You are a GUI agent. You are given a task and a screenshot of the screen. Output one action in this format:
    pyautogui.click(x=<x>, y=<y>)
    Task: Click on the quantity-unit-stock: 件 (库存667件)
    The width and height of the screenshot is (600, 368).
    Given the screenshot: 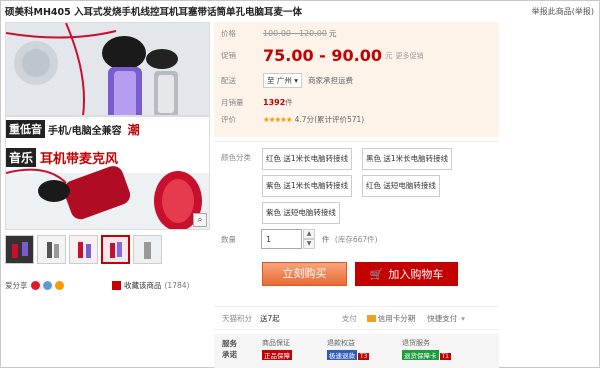 What is the action you would take?
    pyautogui.click(x=350, y=239)
    